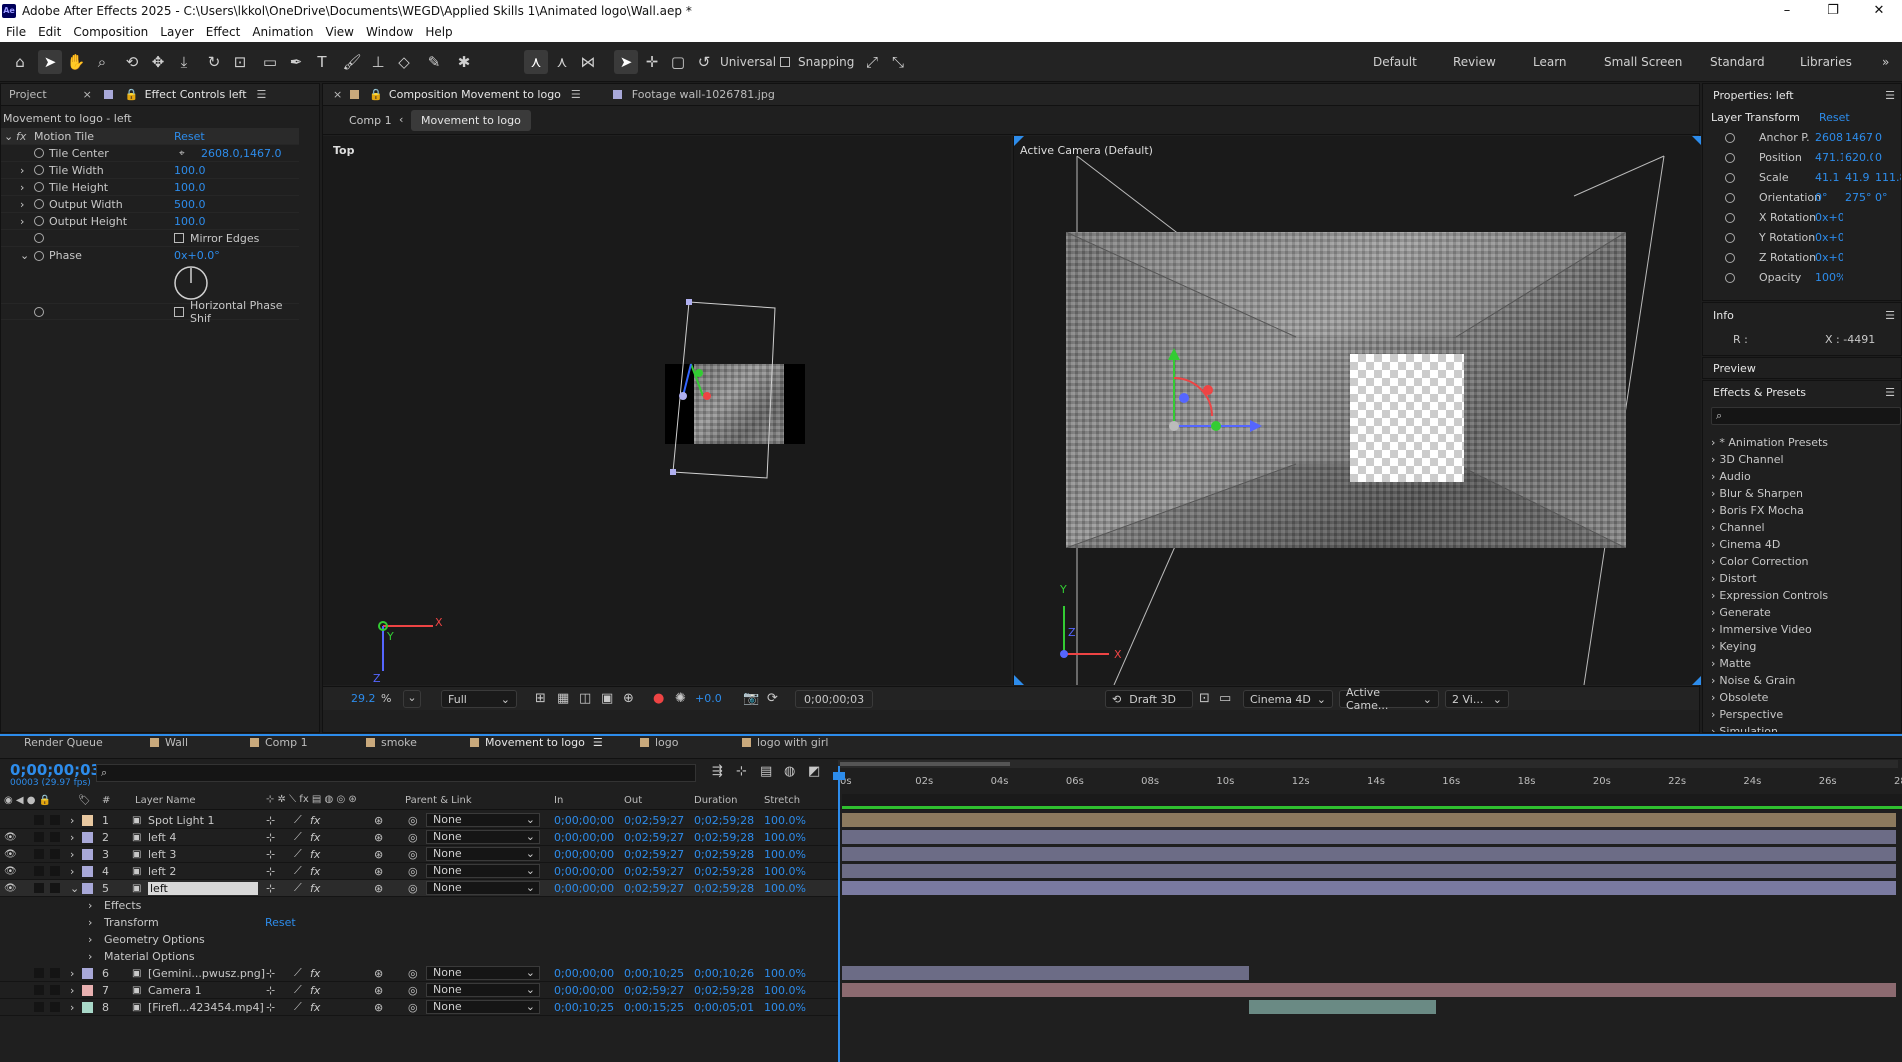 This screenshot has width=1902, height=1062. I want to click on effects-category-item: › Simulation, so click(1744, 728).